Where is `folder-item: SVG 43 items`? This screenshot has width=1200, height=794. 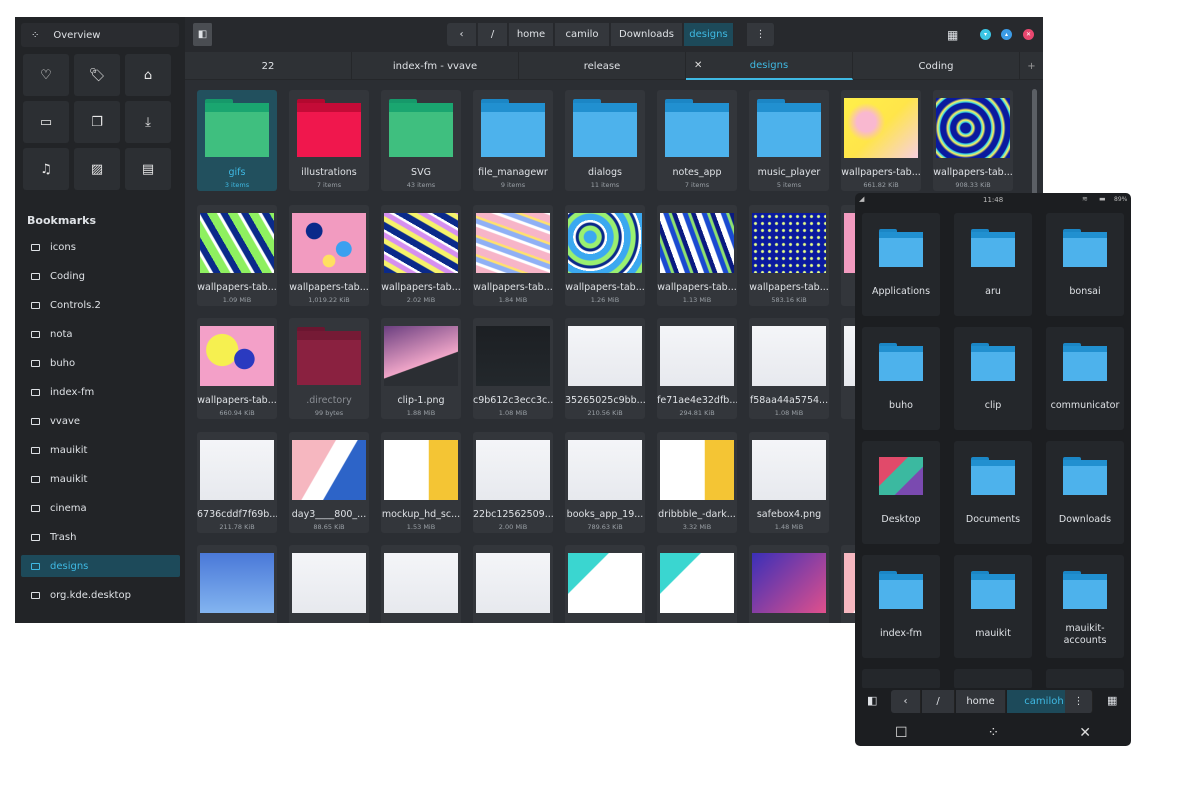 folder-item: SVG 43 items is located at coordinates (421, 140).